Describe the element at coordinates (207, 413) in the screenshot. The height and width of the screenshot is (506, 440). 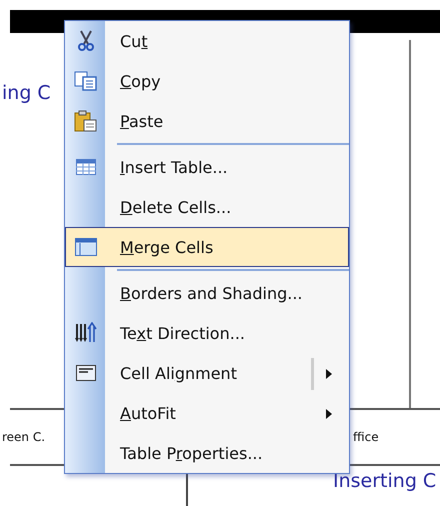
I see `menu-item: AutoFit` at that location.